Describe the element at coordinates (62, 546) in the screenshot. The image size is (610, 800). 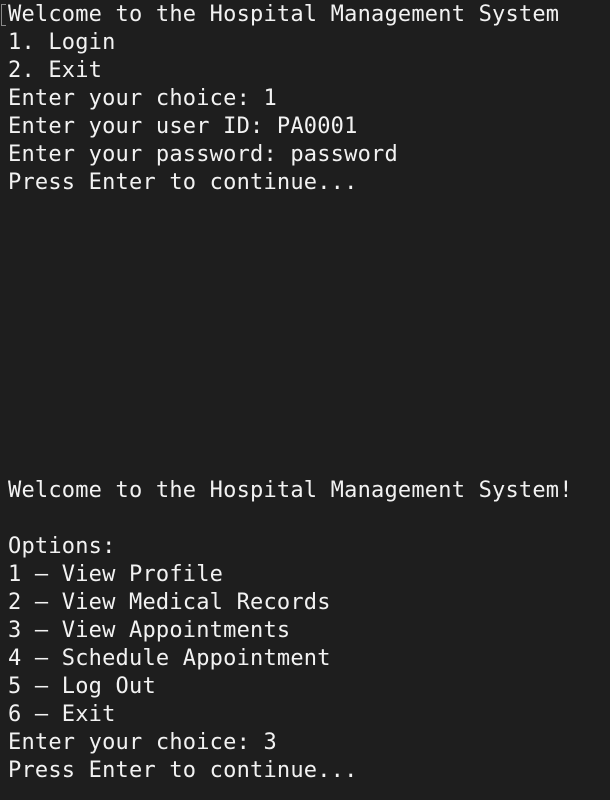
I see `options-label: Options:` at that location.